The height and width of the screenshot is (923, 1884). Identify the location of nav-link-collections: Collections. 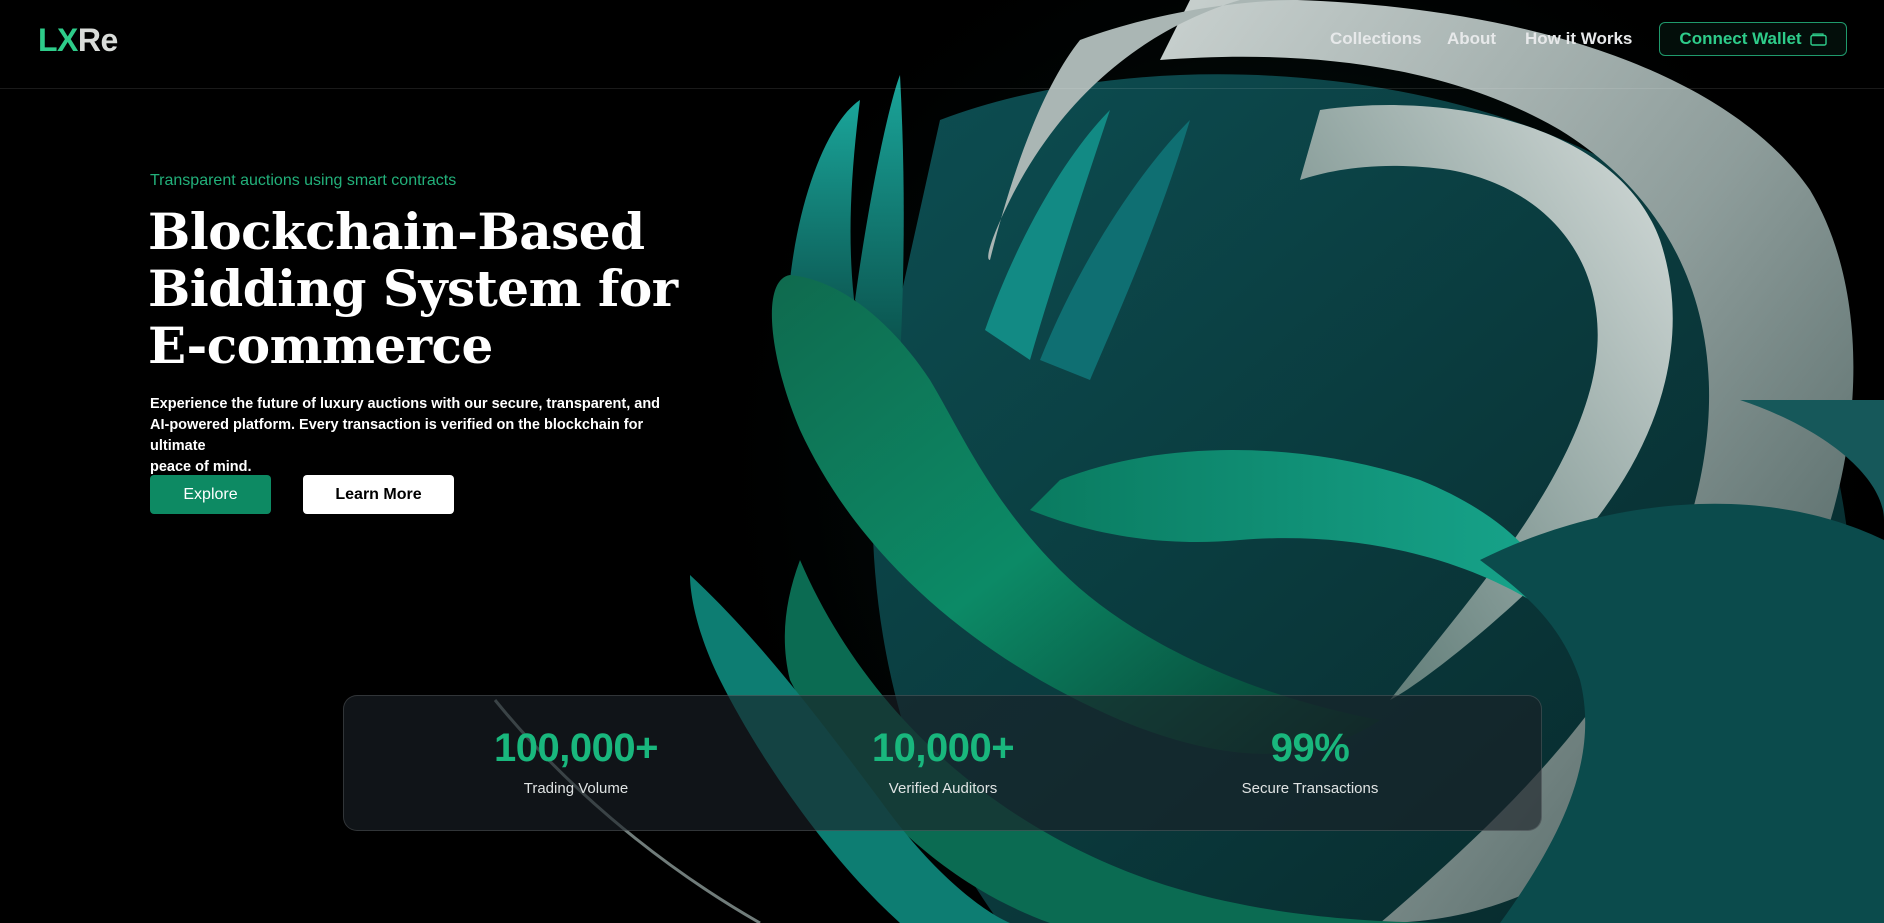
(1376, 39).